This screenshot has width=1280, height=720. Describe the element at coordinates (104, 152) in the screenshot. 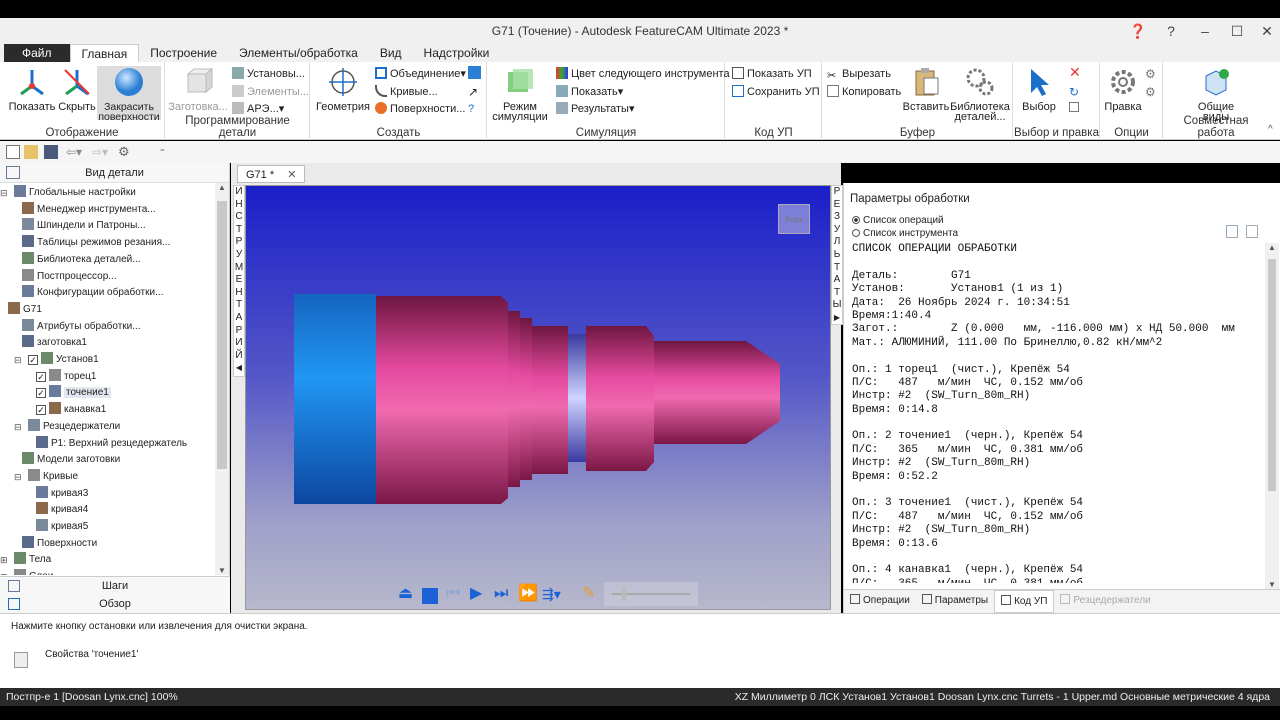

I see `redo-arrow-icon: ⇨▾` at that location.